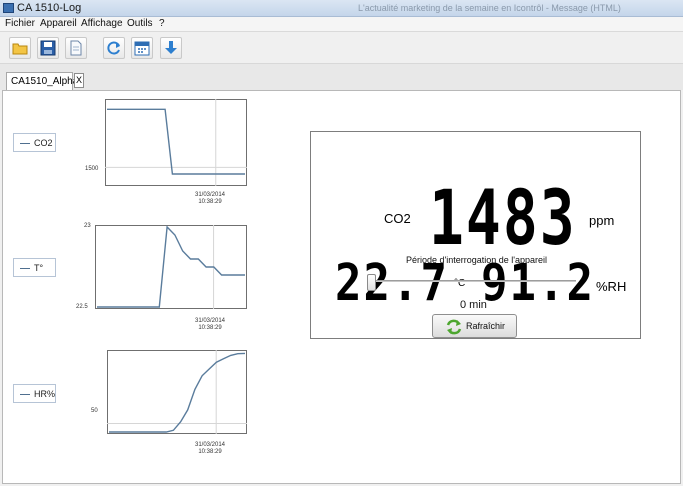 The height and width of the screenshot is (486, 683). I want to click on legend-co2: CO2, so click(34, 142).